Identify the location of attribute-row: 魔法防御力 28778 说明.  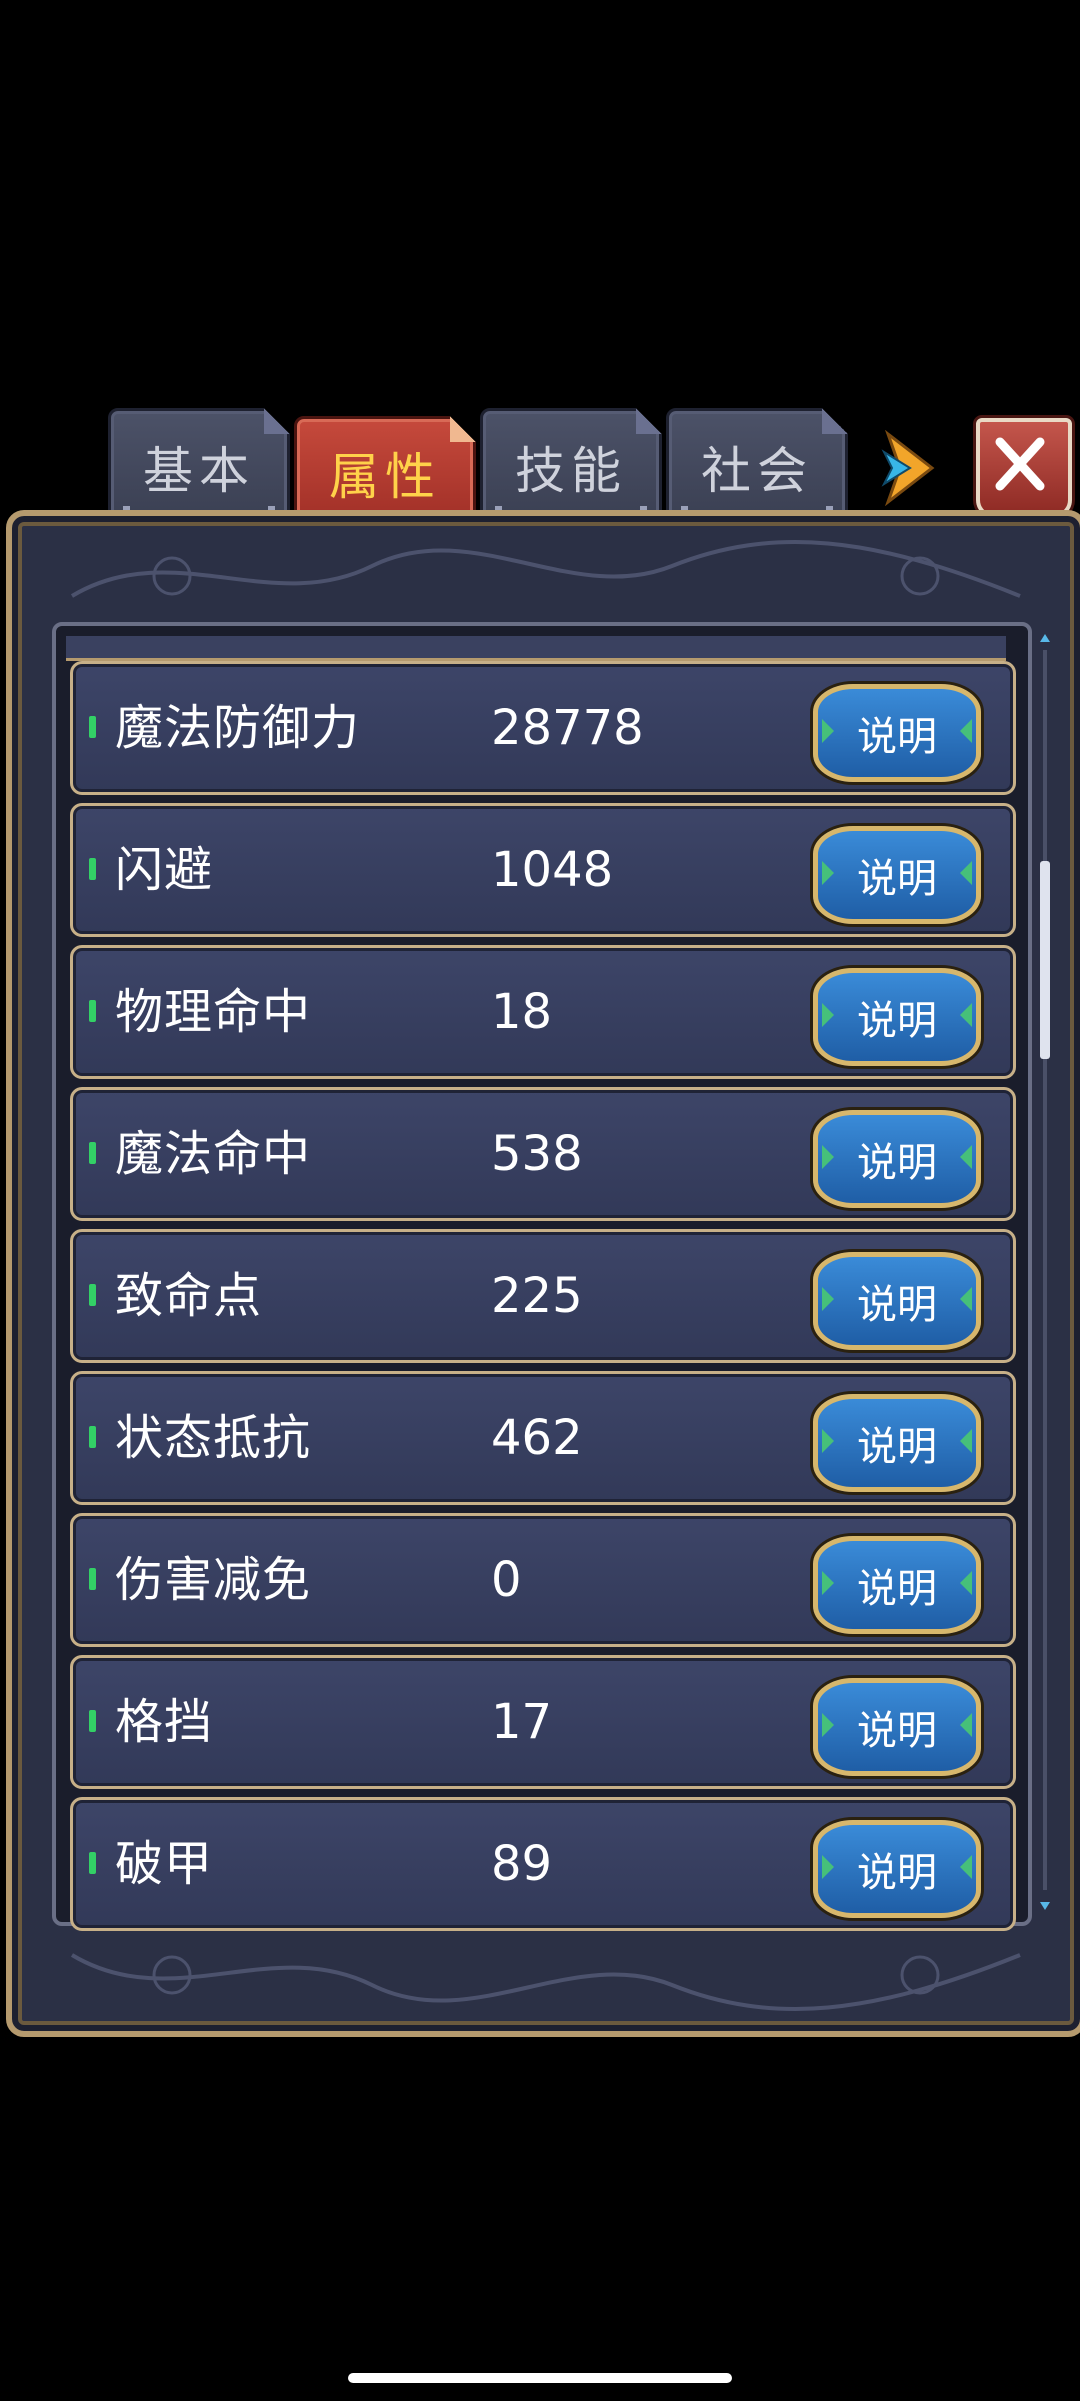
(543, 728).